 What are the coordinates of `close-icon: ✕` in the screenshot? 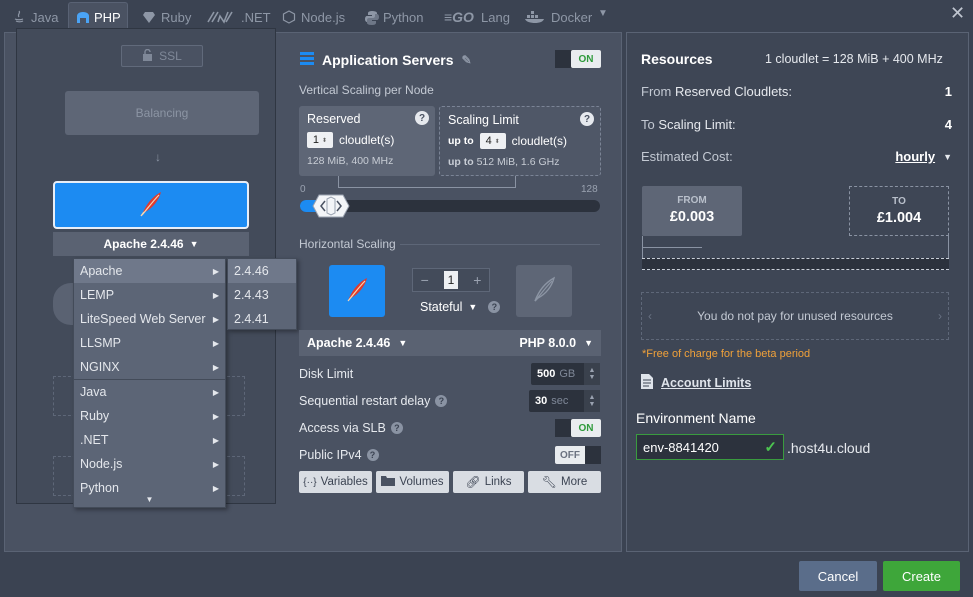 It's located at (957, 13).